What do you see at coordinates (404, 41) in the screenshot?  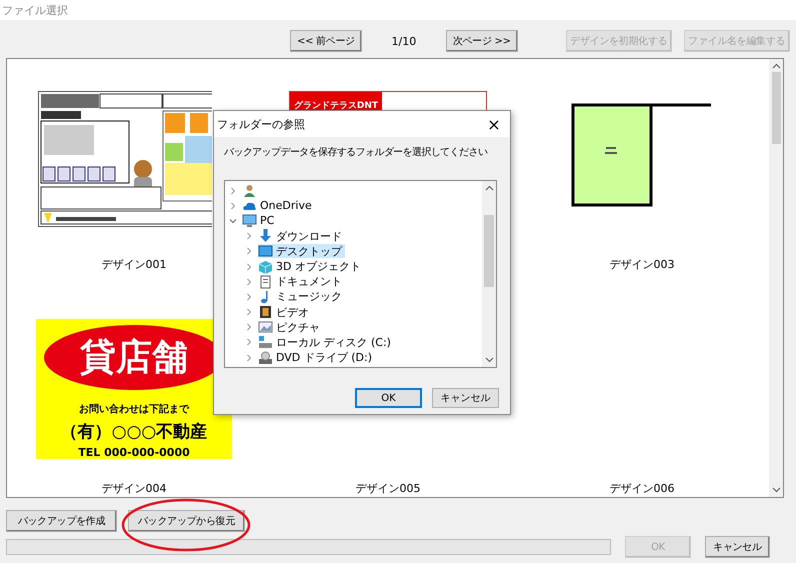 I see `page-indicator: 1/10` at bounding box center [404, 41].